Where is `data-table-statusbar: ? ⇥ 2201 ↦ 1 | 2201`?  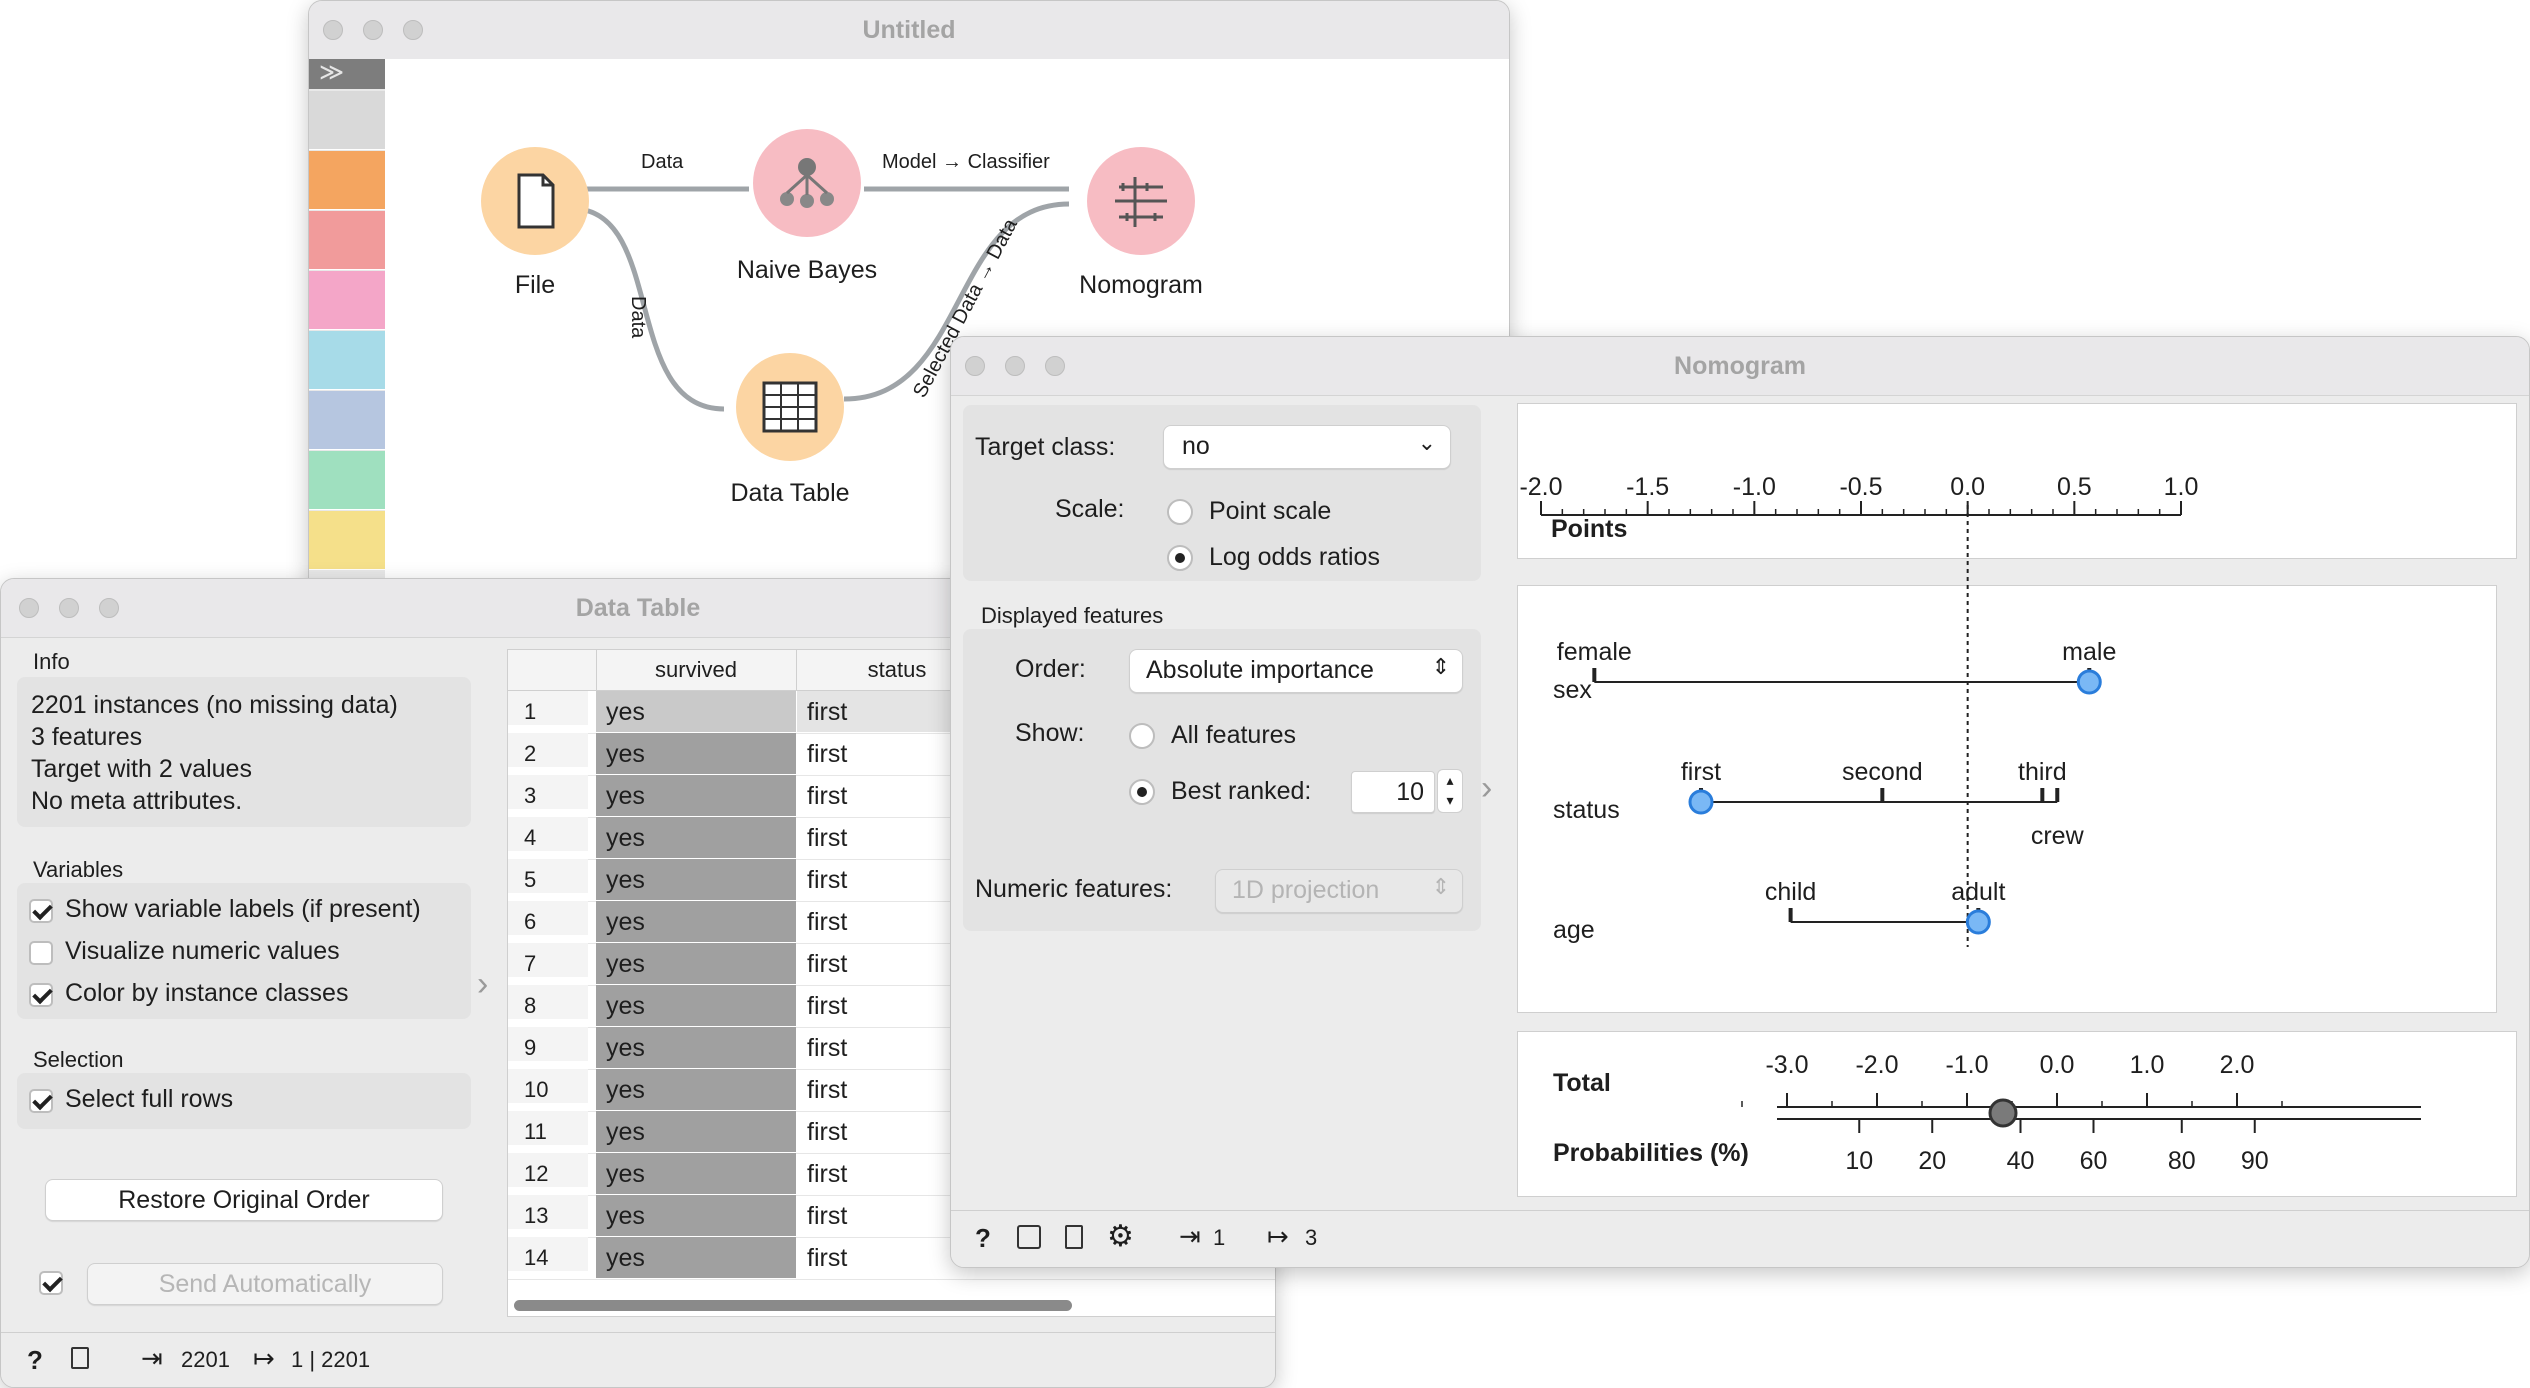
data-table-statusbar: ? ⇥ 2201 ↦ 1 | 2201 is located at coordinates (638, 1359).